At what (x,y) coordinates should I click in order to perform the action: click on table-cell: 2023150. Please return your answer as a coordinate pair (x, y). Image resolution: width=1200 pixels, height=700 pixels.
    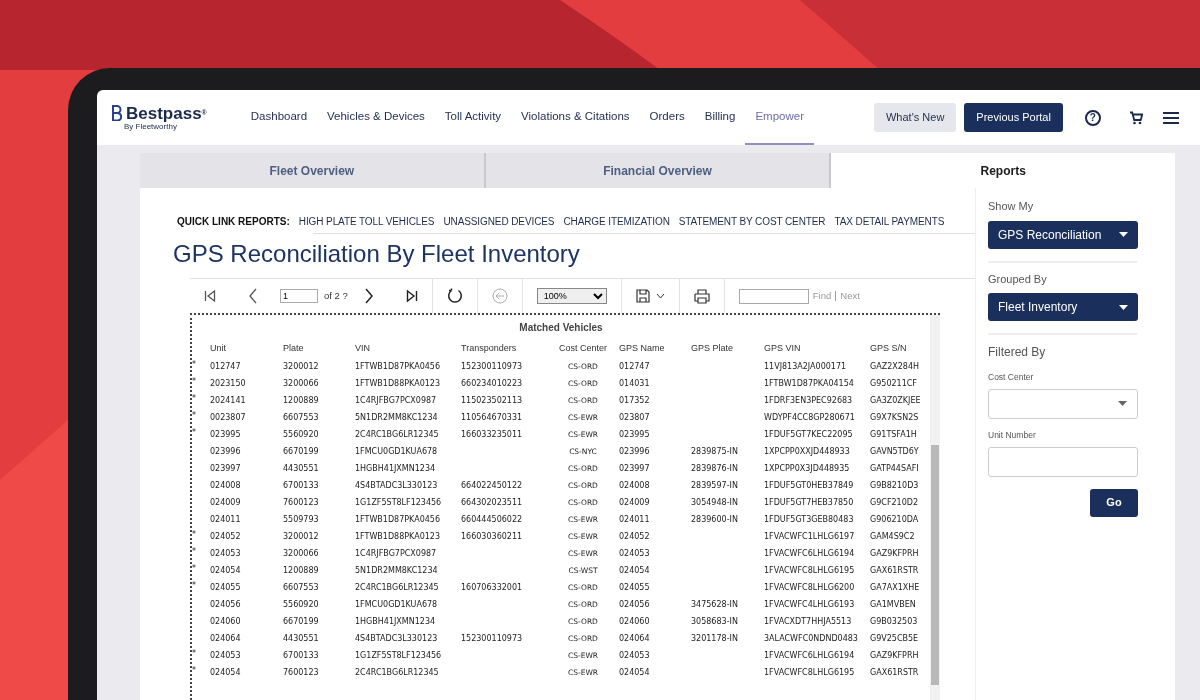
    Looking at the image, I should click on (228, 383).